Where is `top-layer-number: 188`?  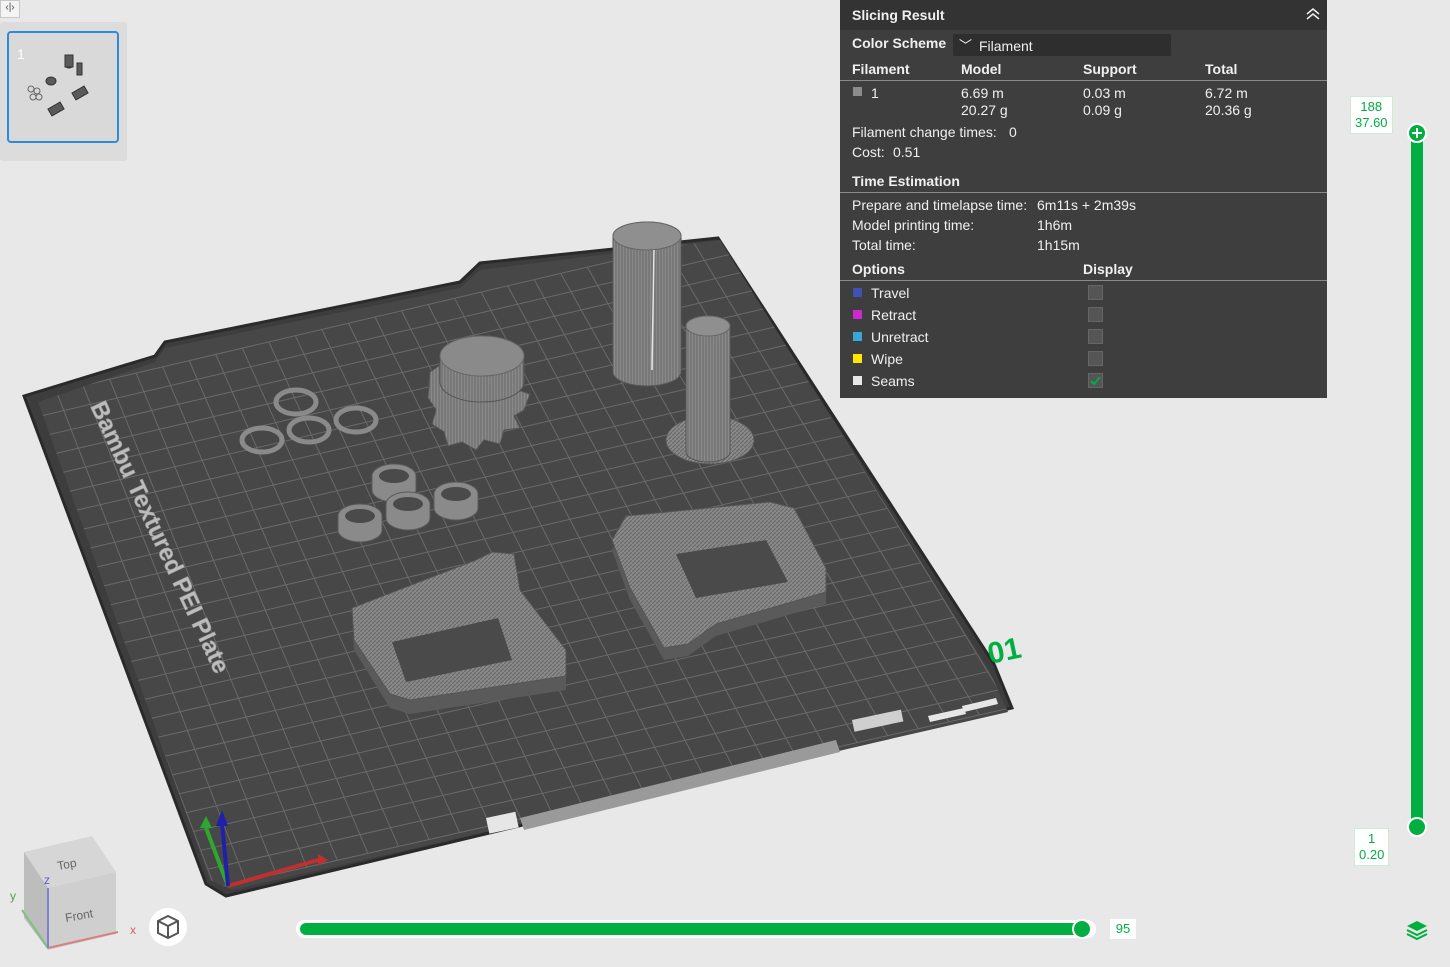
top-layer-number: 188 is located at coordinates (1371, 106).